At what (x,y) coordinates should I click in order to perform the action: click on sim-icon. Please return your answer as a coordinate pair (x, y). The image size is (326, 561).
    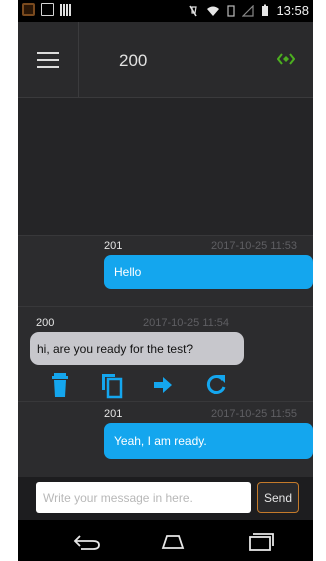
    Looking at the image, I should click on (231, 10).